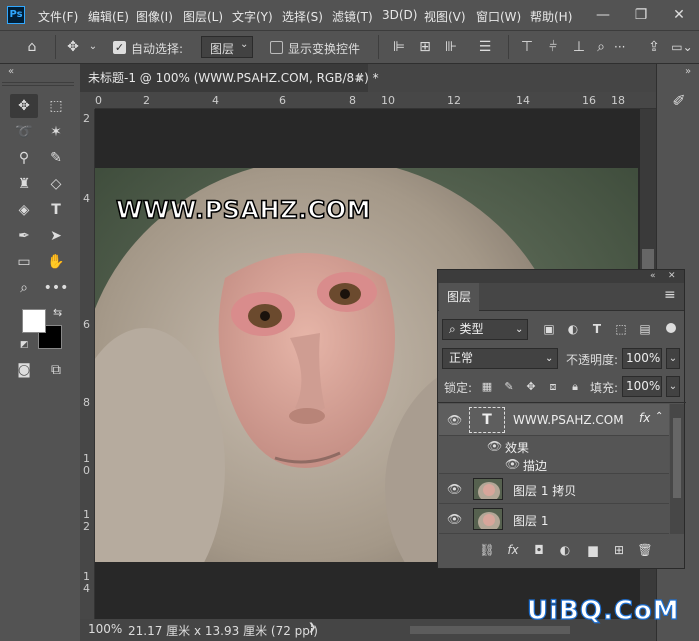 The width and height of the screenshot is (699, 641). I want to click on minimize-button: —, so click(603, 15).